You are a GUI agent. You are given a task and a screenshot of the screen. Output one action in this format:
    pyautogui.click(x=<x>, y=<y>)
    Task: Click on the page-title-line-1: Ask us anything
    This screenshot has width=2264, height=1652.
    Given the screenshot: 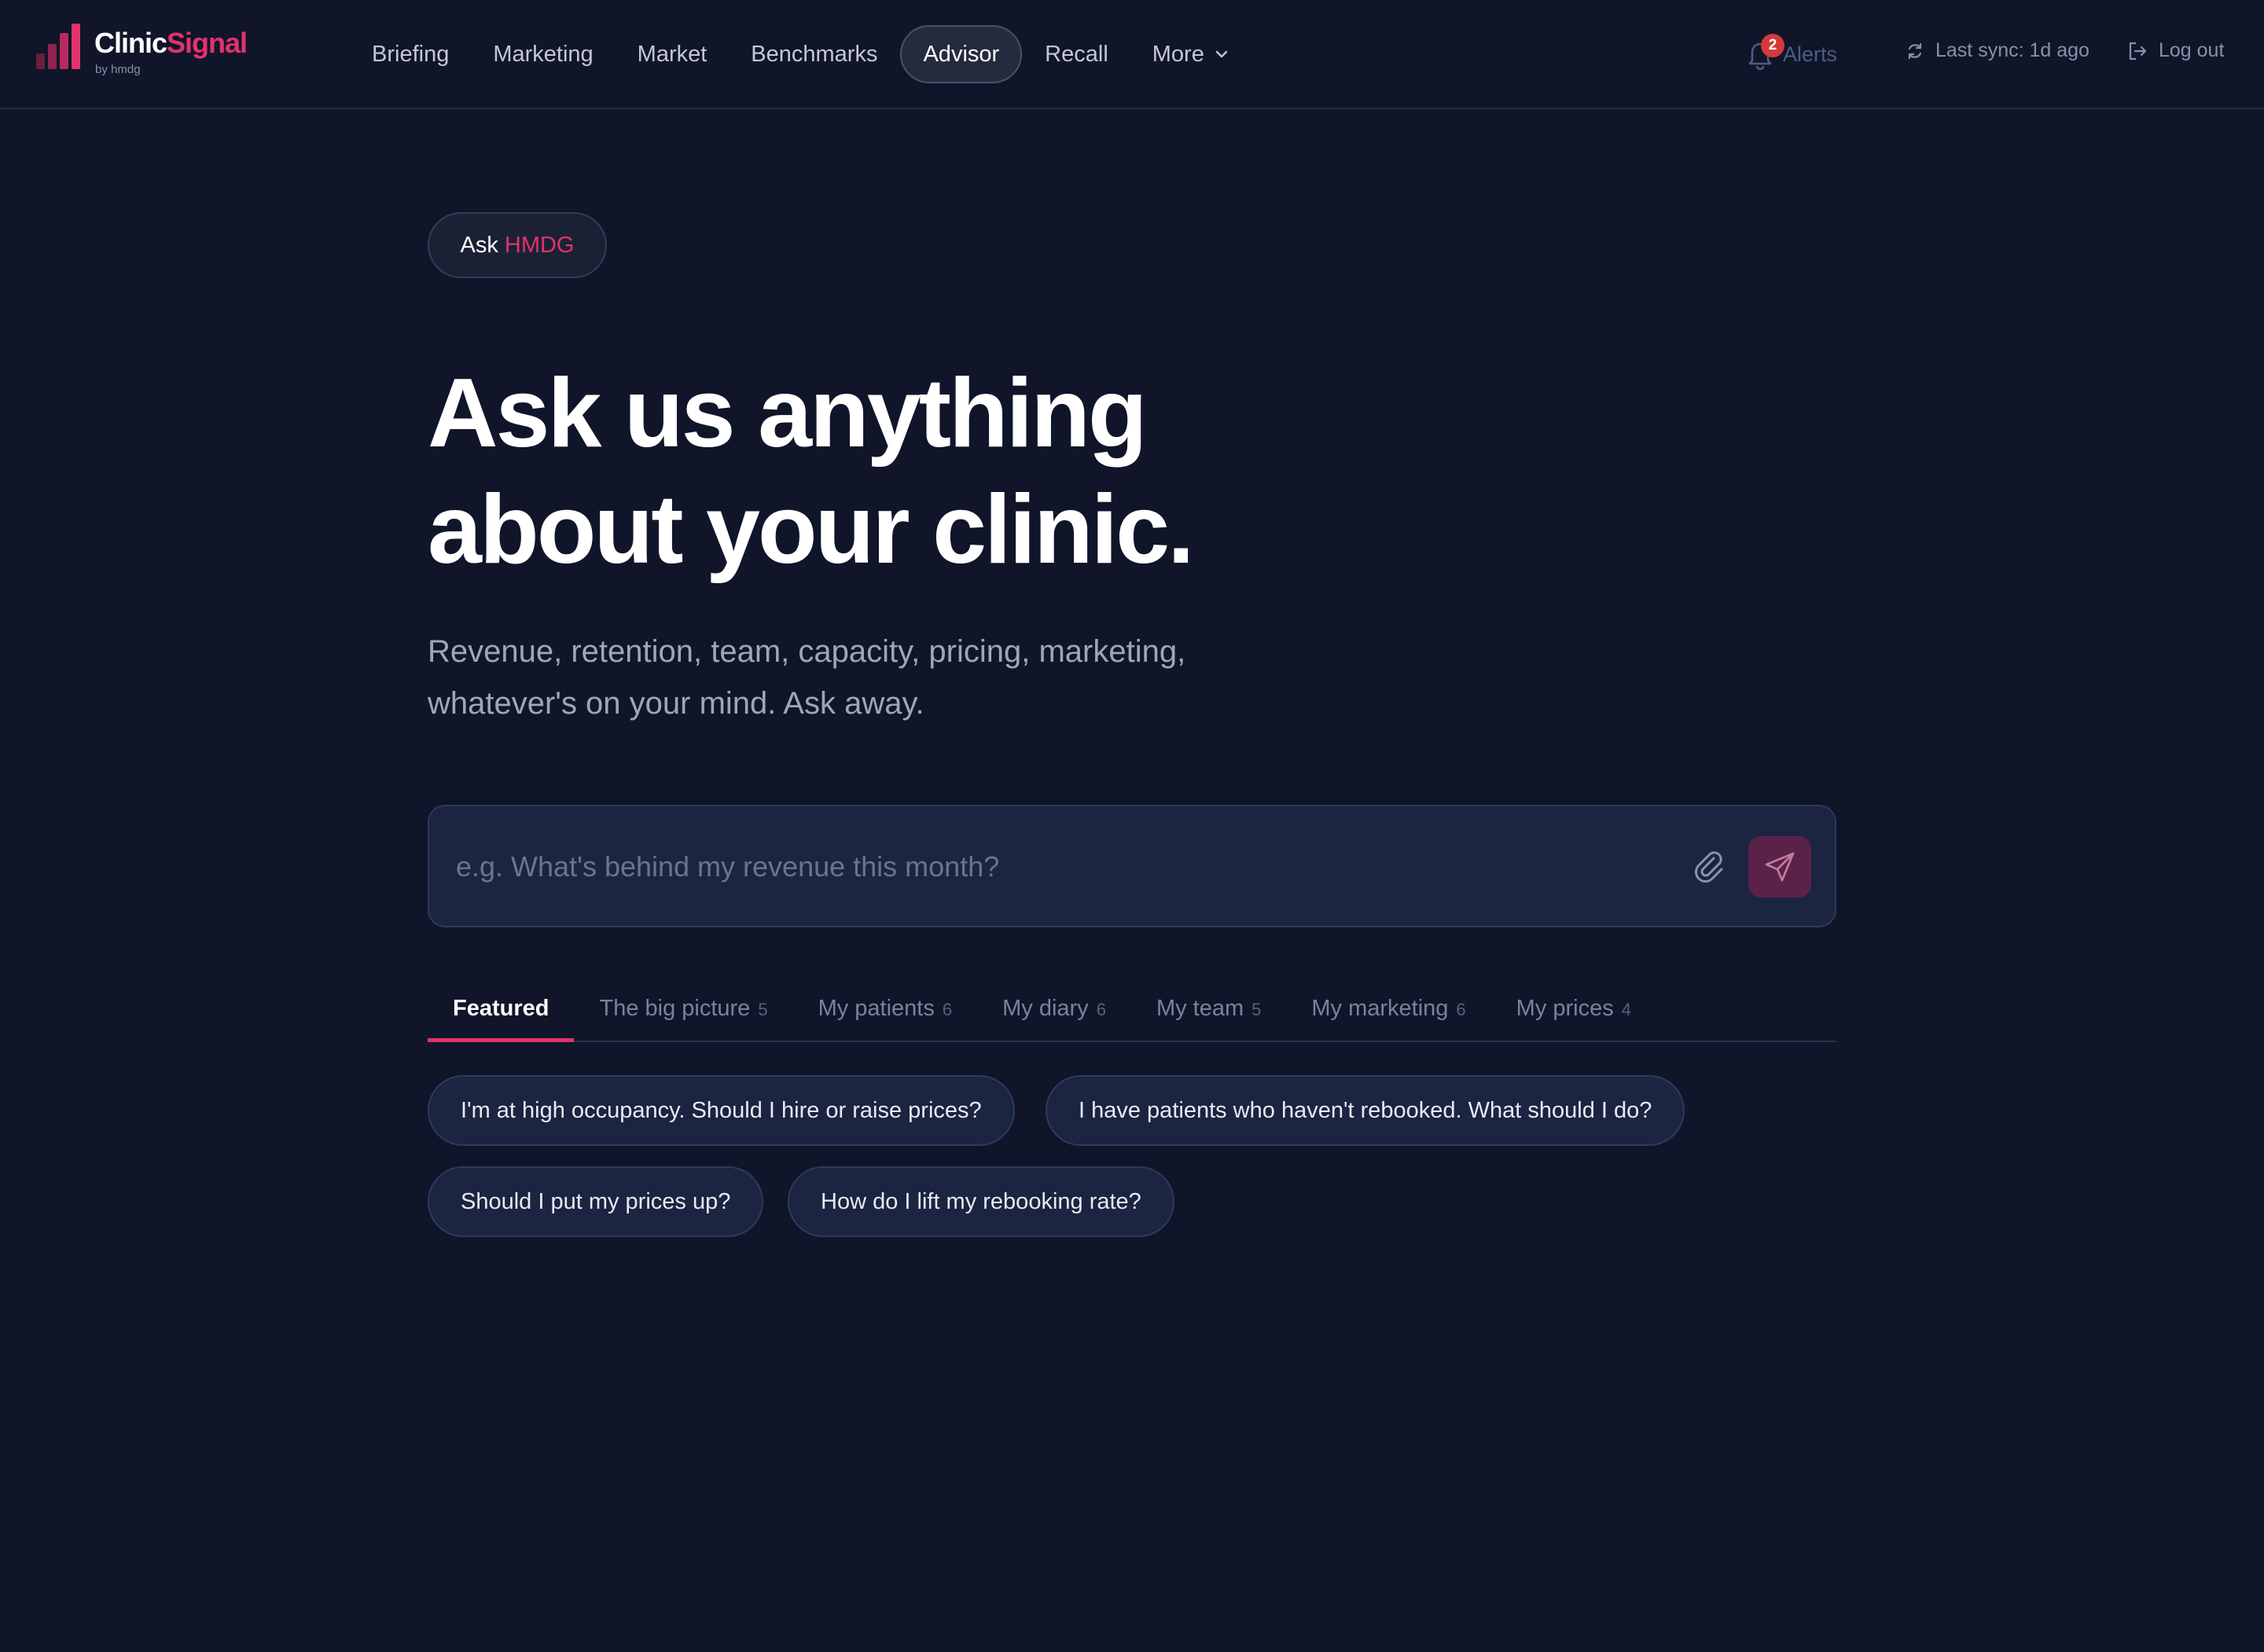 What is the action you would take?
    pyautogui.click(x=788, y=413)
    